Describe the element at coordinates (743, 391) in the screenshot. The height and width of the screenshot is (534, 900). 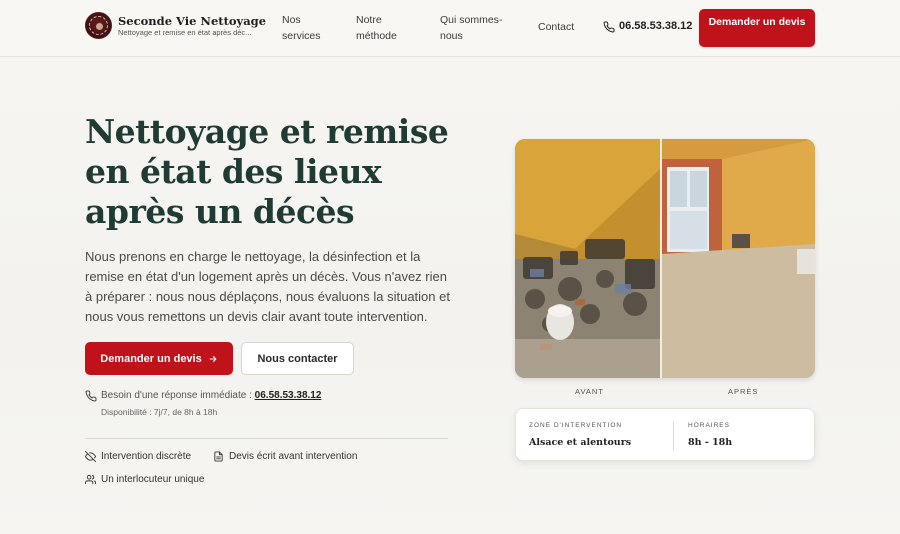
I see `after-caption: APRÈS` at that location.